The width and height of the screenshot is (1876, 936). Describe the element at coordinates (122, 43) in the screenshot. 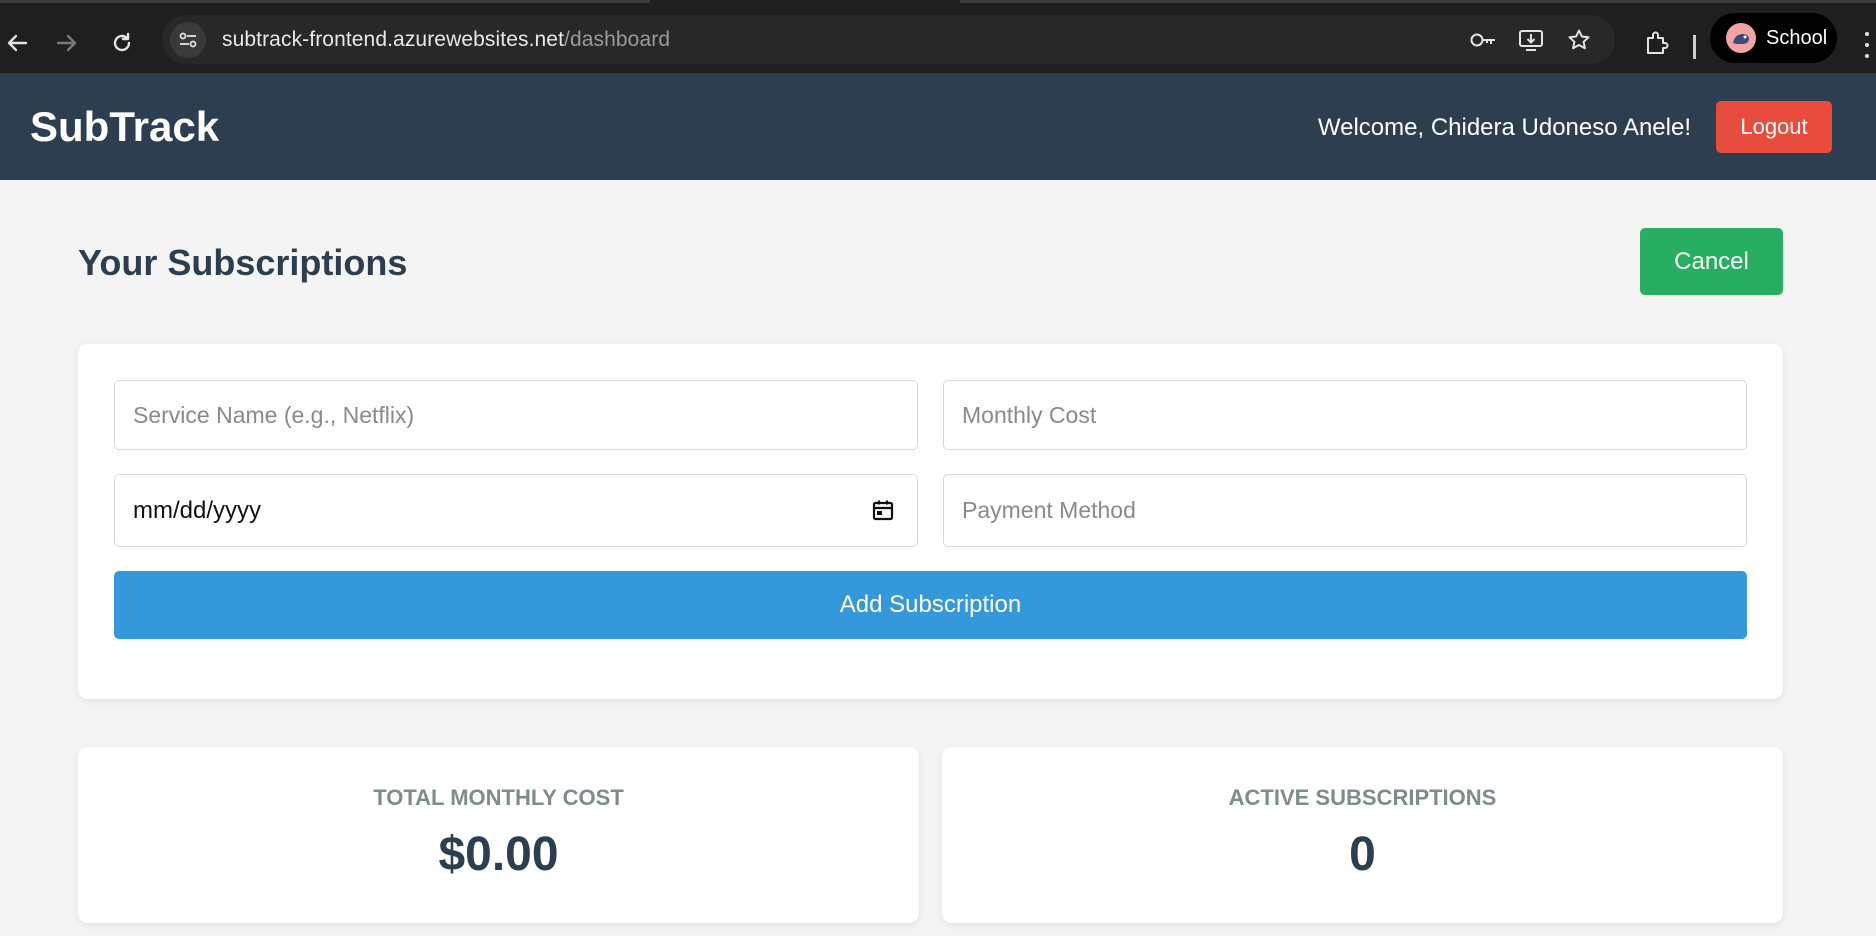

I see `reload-icon` at that location.